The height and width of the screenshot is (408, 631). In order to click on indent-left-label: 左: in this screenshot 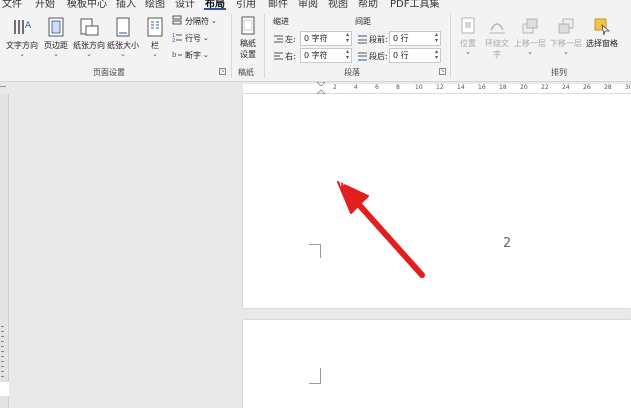, I will do `click(285, 39)`.